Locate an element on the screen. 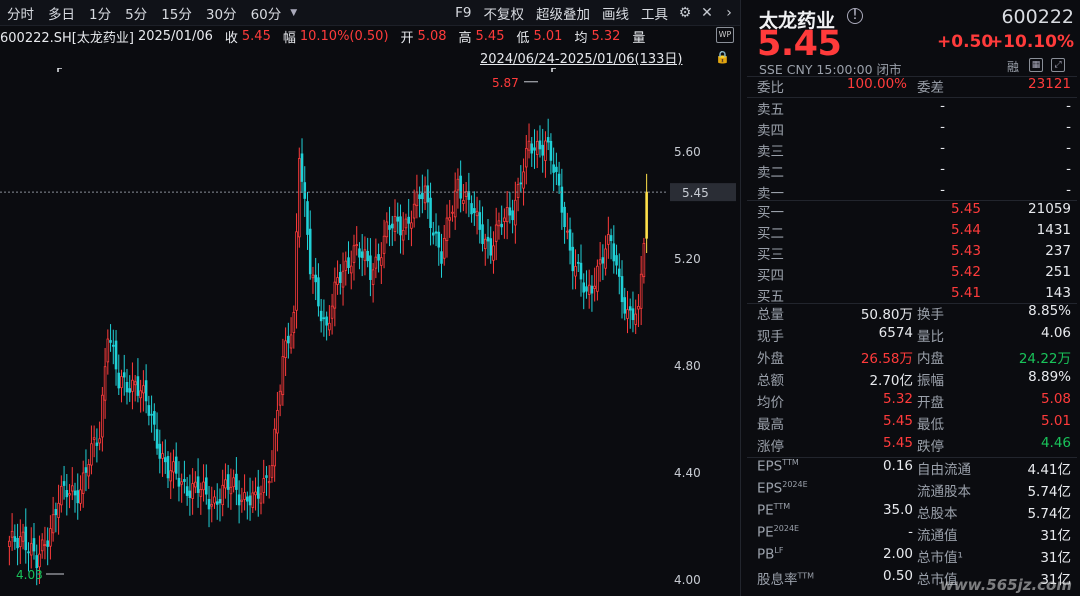 This screenshot has width=1080, height=596. dropdown-icon: ▼ is located at coordinates (293, 13).